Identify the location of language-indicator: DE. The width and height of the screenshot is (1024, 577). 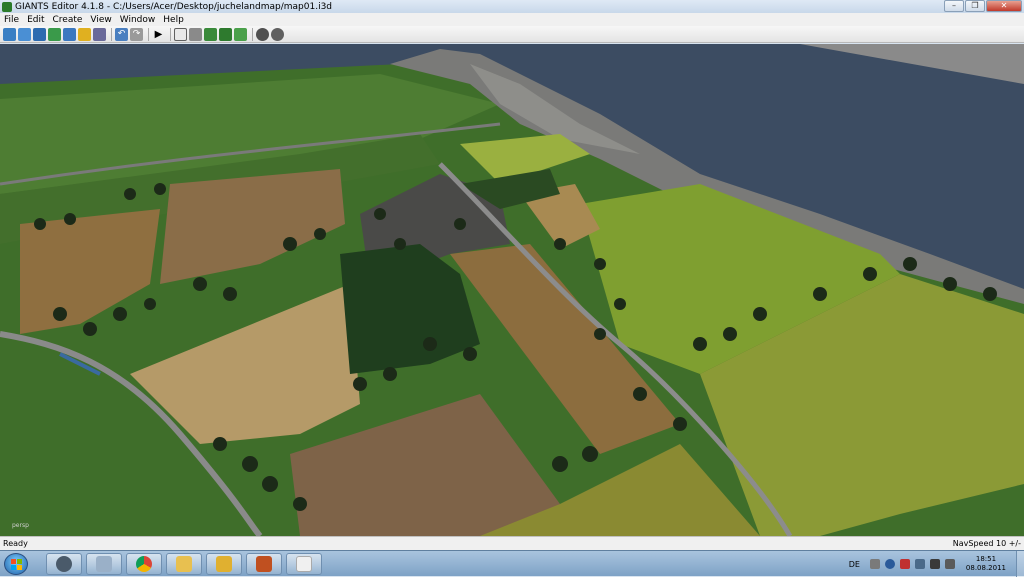
(854, 564).